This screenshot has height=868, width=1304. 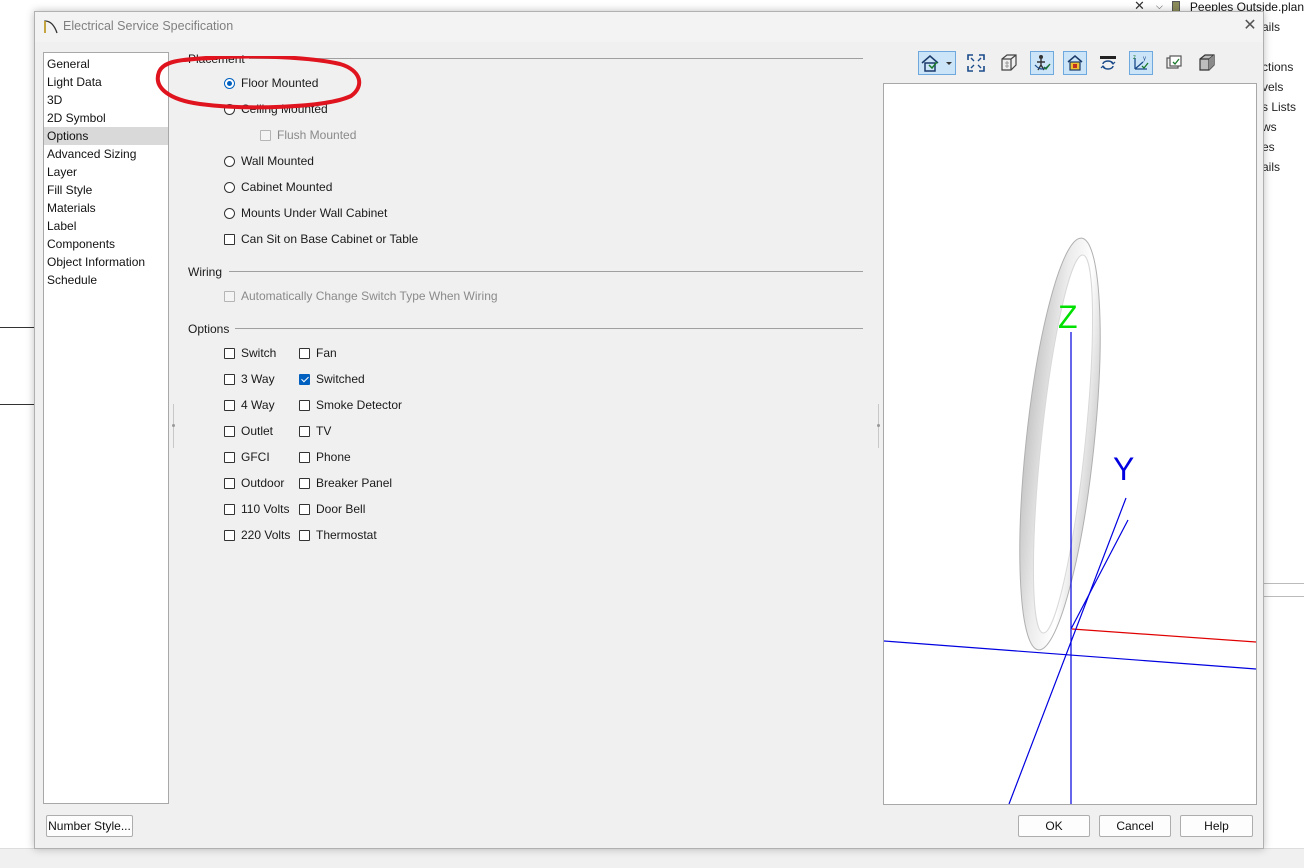 I want to click on fan-checkbox, so click(x=304, y=353).